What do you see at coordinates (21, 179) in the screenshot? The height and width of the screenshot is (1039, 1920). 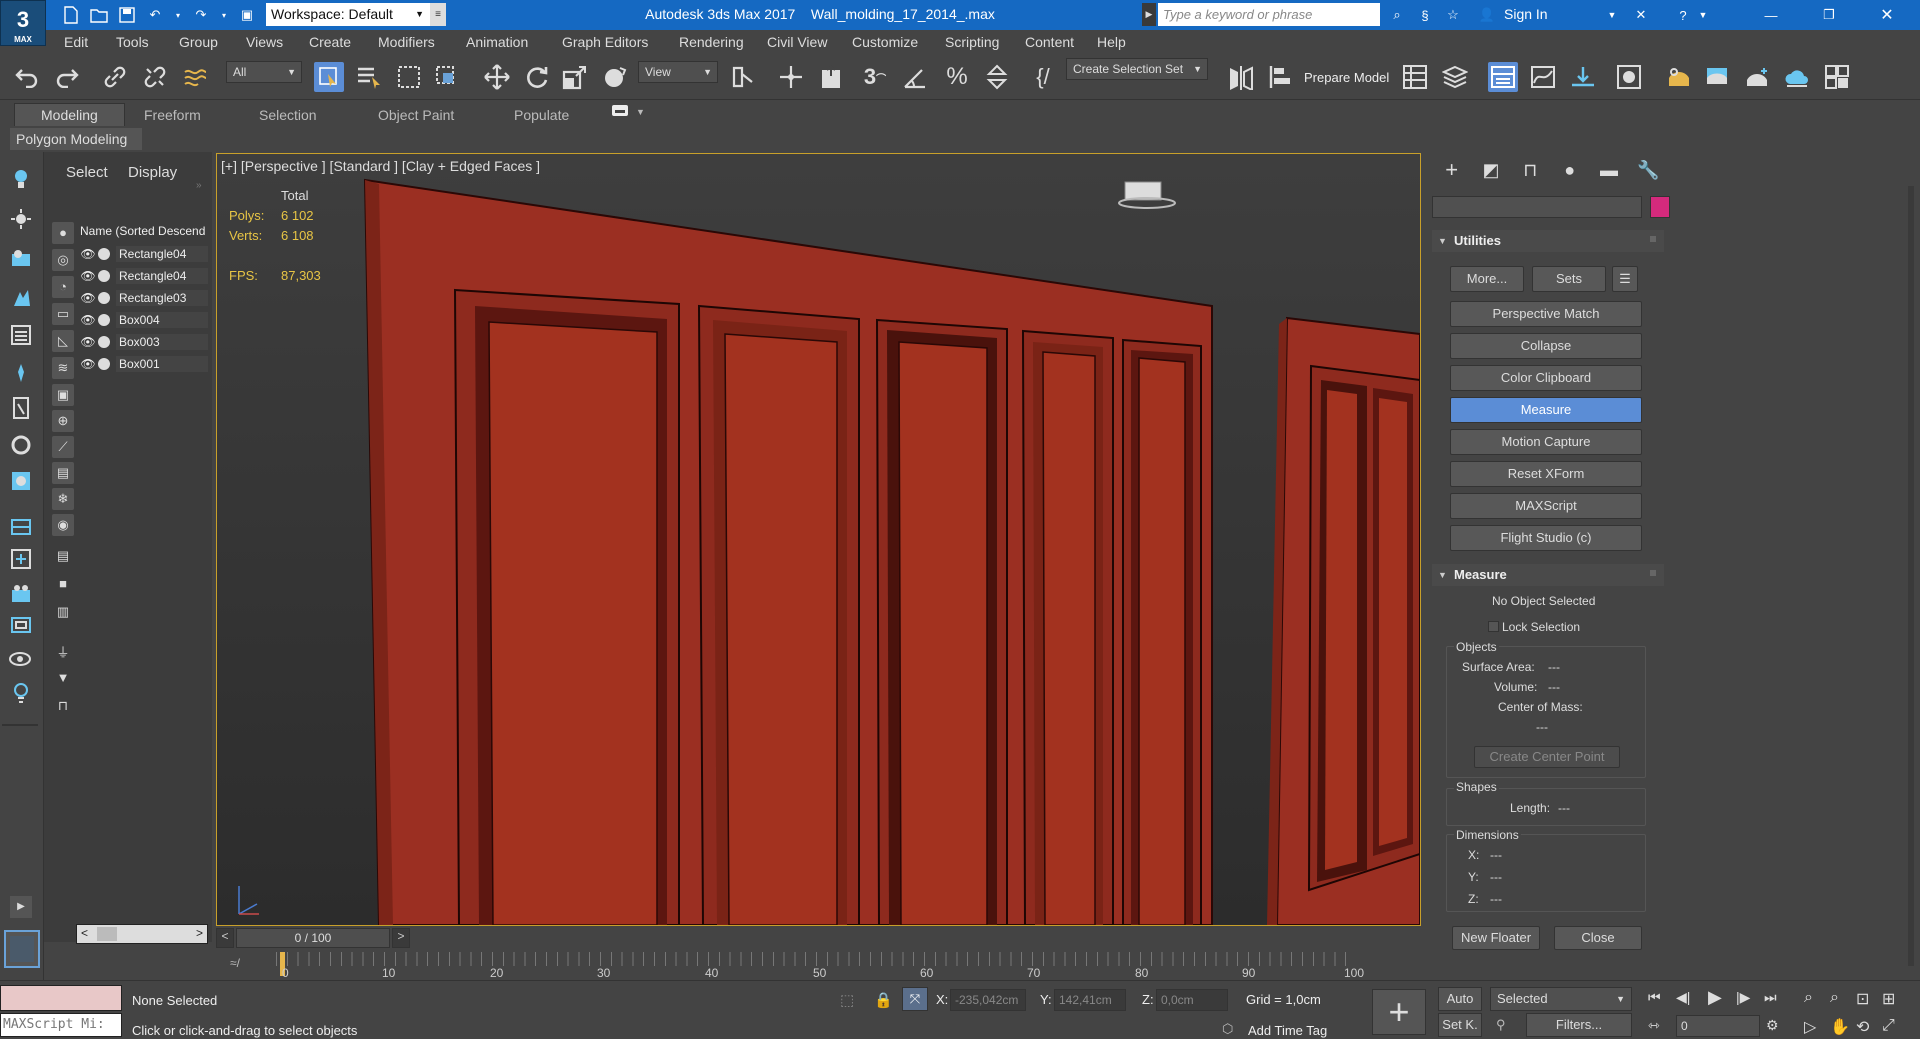 I see `light-icon` at bounding box center [21, 179].